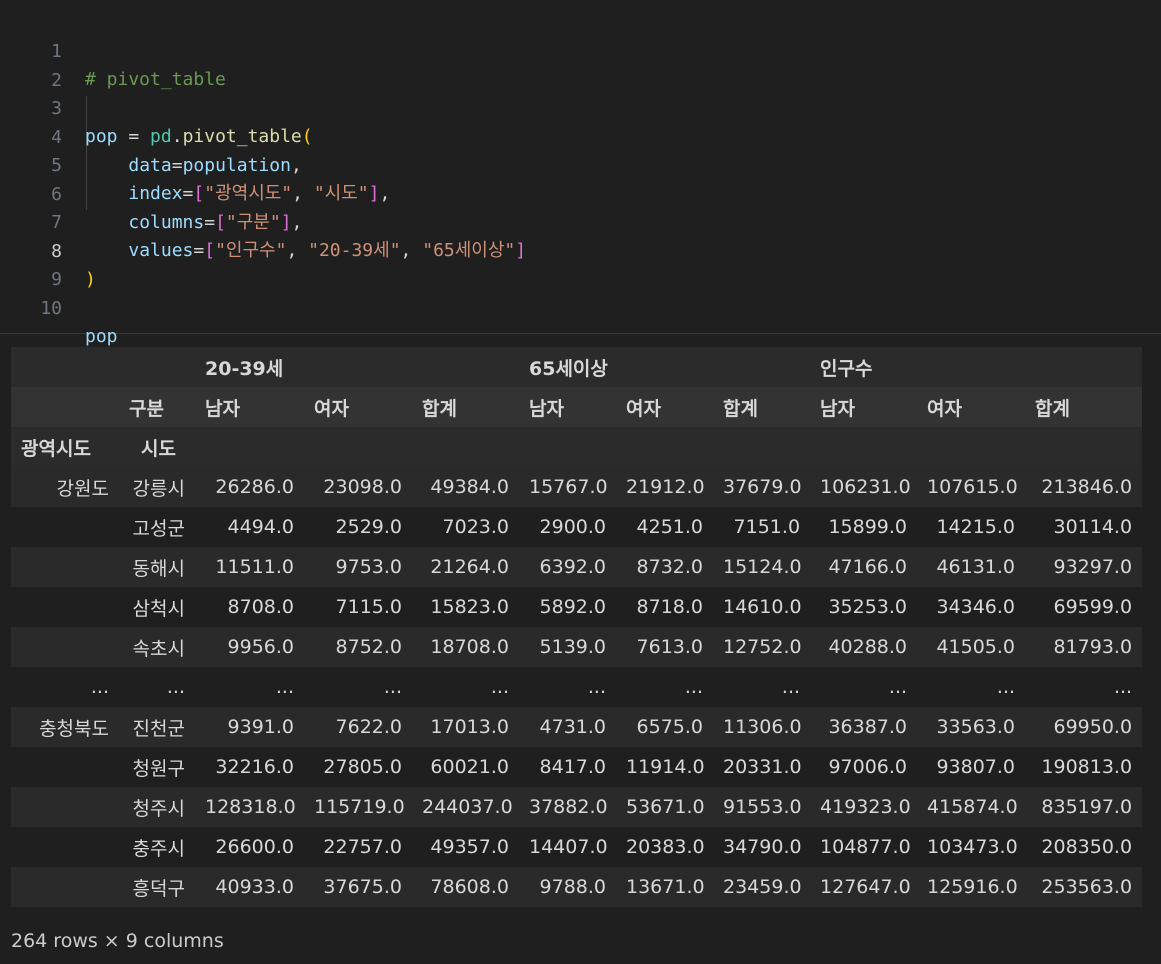 This screenshot has width=1161, height=964. I want to click on sub-column-header: 여자, so click(944, 408).